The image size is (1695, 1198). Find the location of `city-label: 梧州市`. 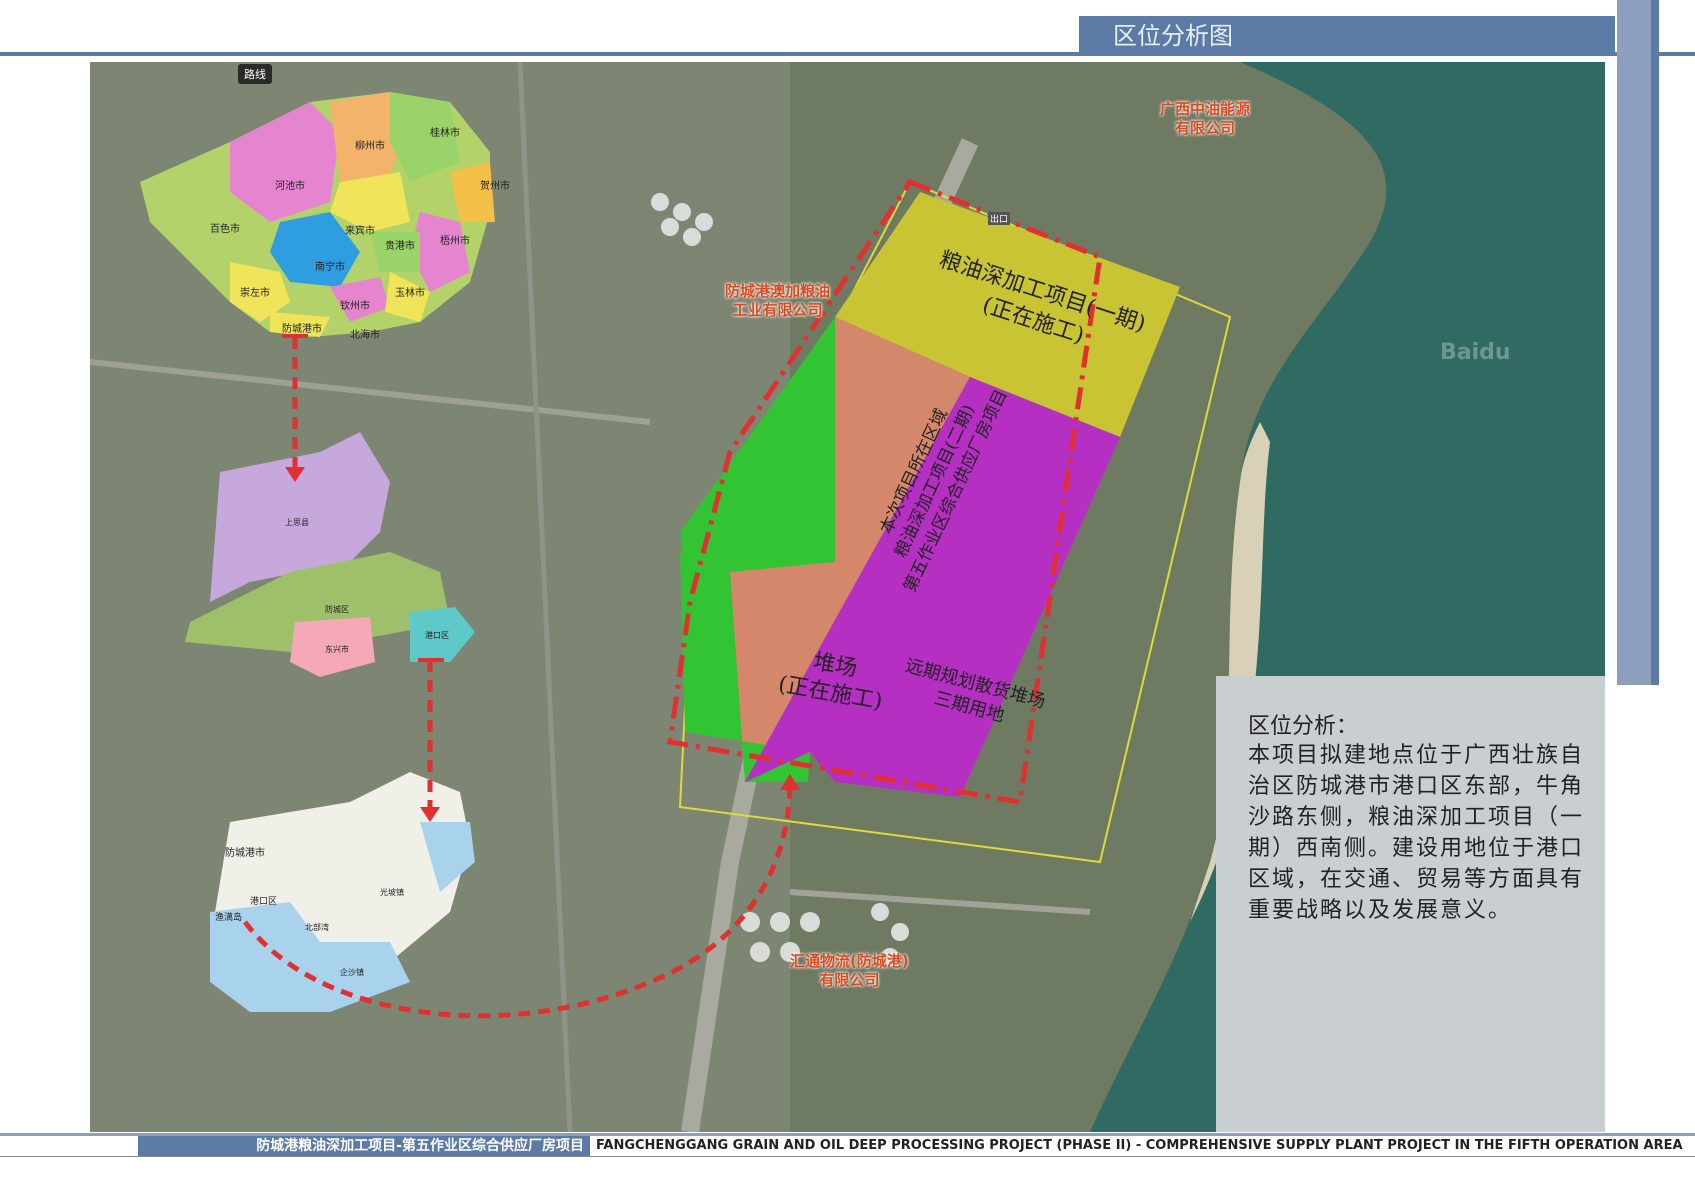

city-label: 梧州市 is located at coordinates (455, 241).